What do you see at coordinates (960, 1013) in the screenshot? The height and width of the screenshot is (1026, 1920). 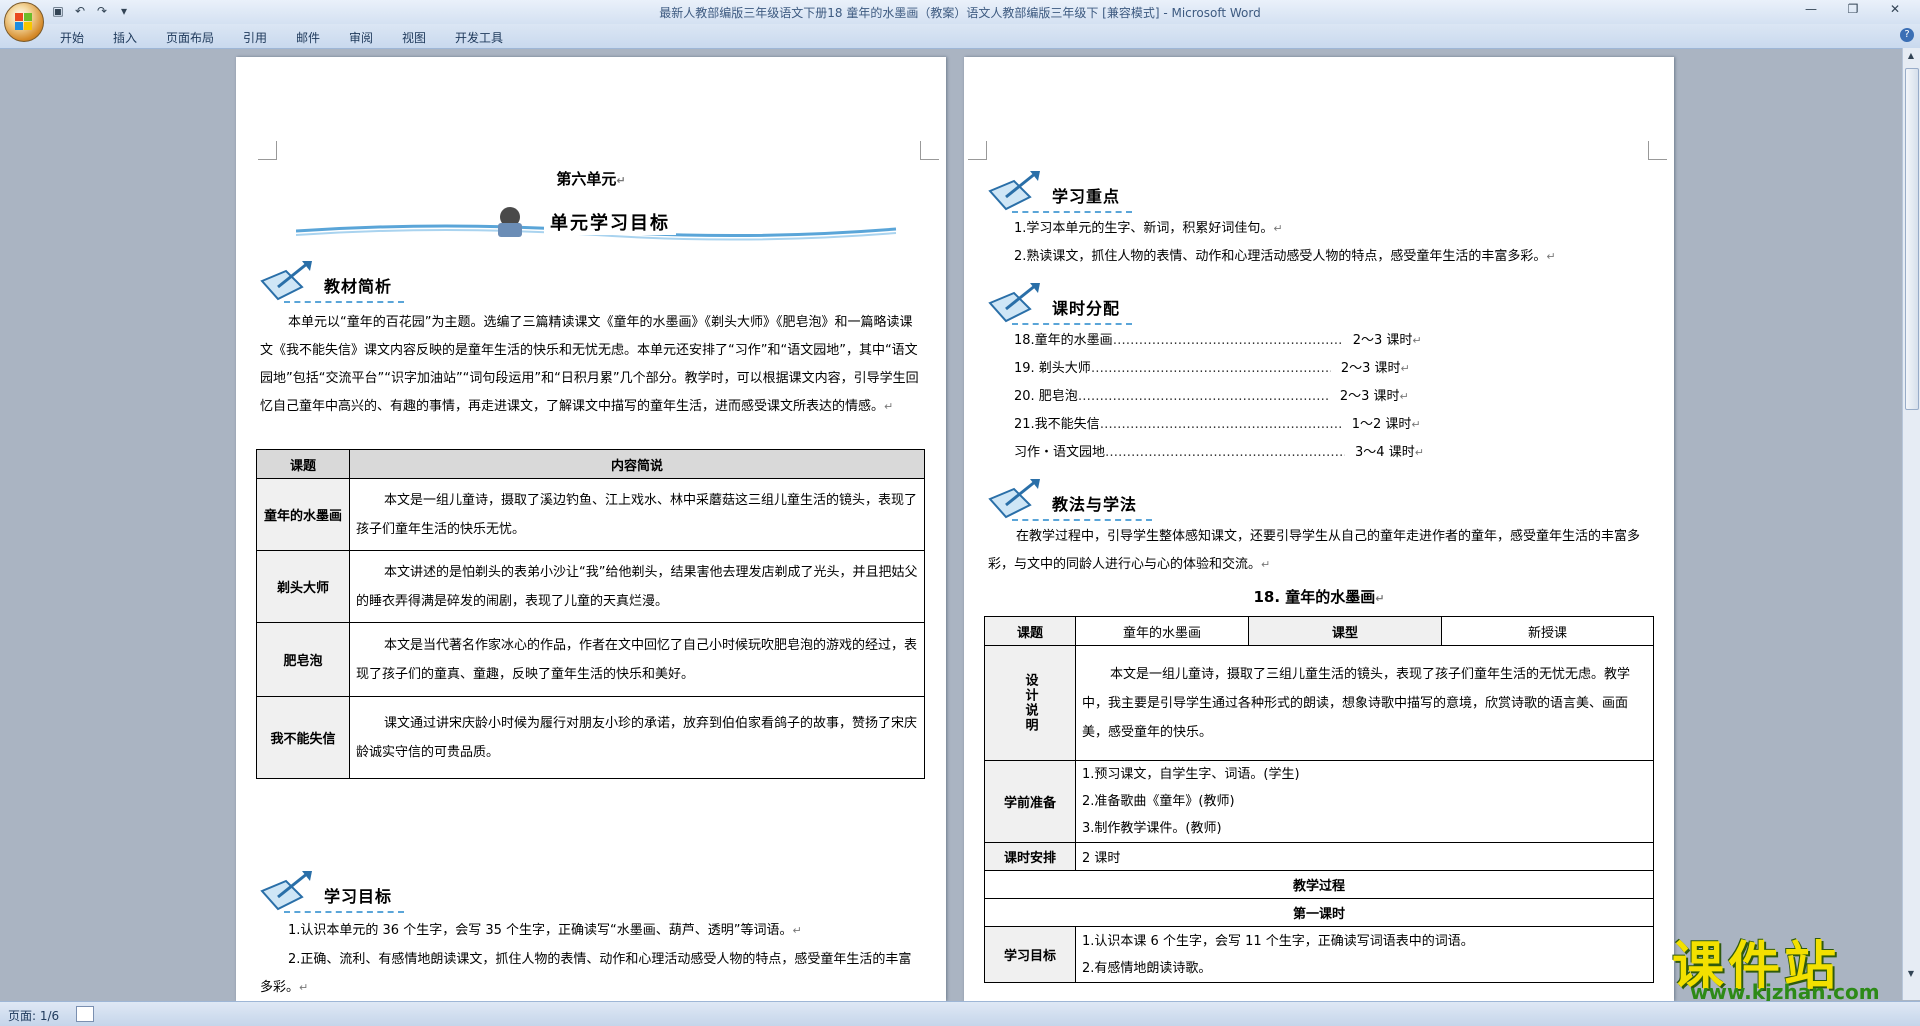 I see `status-bar: 页面: 1/6` at bounding box center [960, 1013].